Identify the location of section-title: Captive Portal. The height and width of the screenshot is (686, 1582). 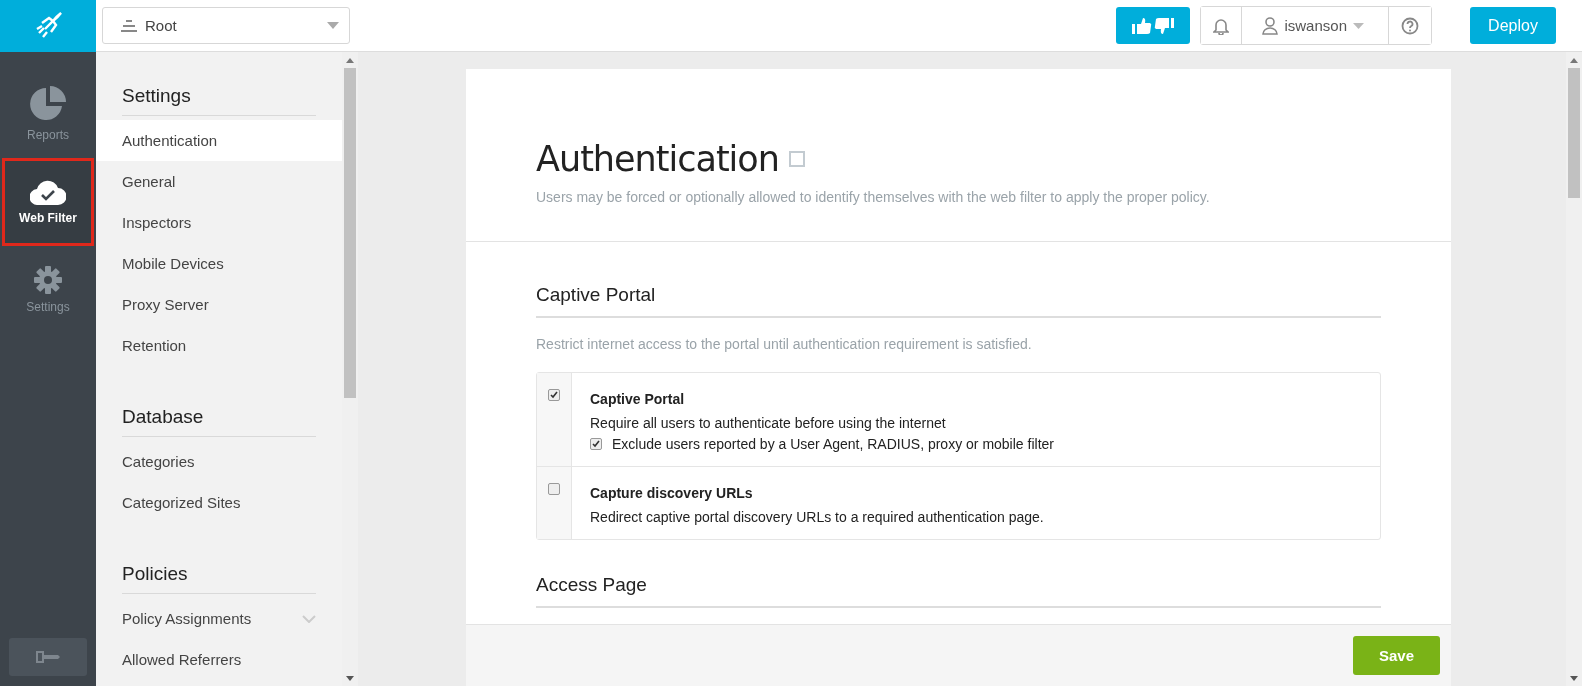
(958, 301).